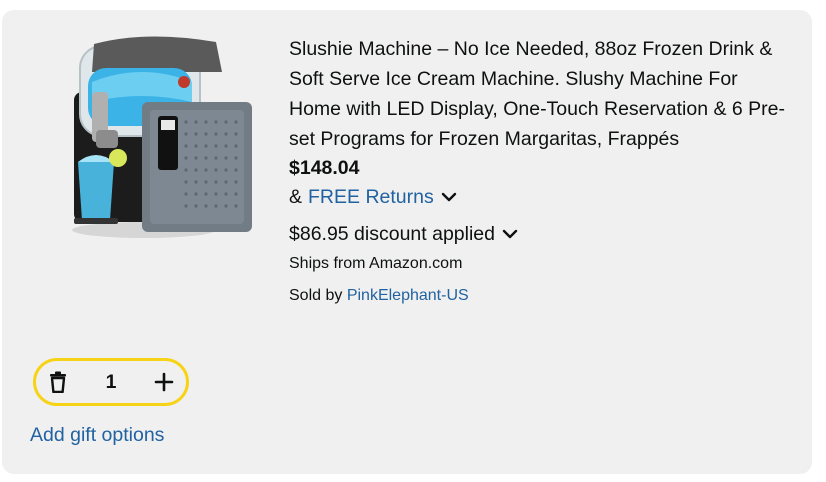 The height and width of the screenshot is (482, 826). What do you see at coordinates (316, 295) in the screenshot?
I see `sold-by-prefix: Sold by` at bounding box center [316, 295].